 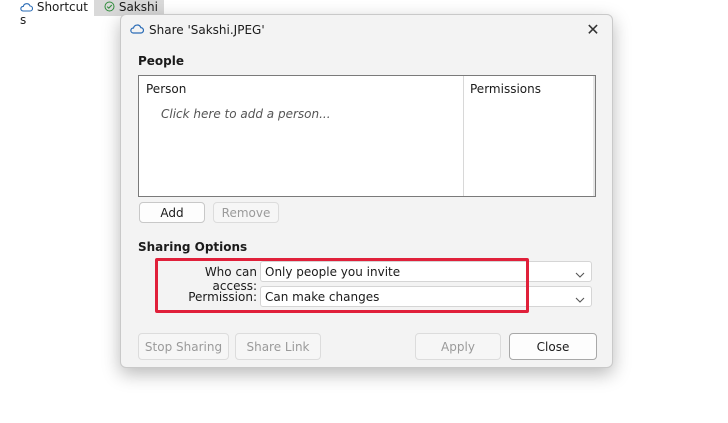 I want to click on explorer-item-shortcuts: Shortcut s, so click(x=55, y=13).